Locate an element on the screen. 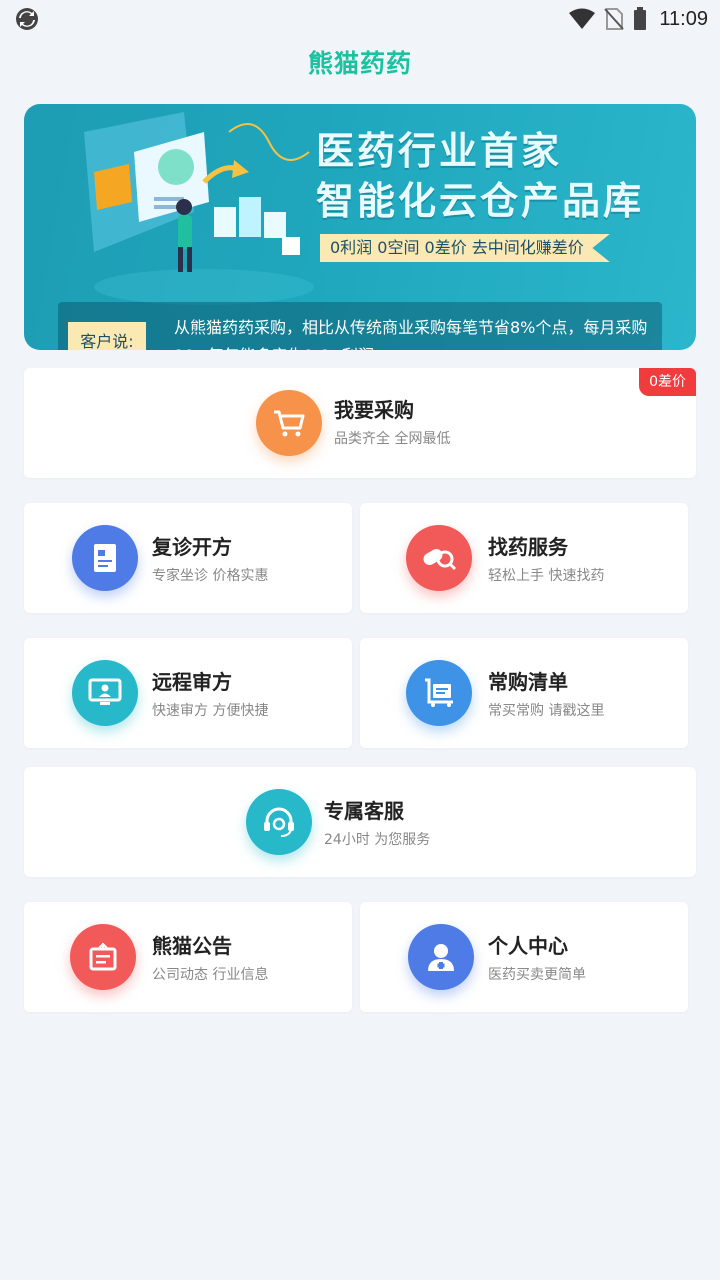 This screenshot has height=1280, width=720. find-drug-subtitle: 轻松上手 快速找药 is located at coordinates (546, 576).